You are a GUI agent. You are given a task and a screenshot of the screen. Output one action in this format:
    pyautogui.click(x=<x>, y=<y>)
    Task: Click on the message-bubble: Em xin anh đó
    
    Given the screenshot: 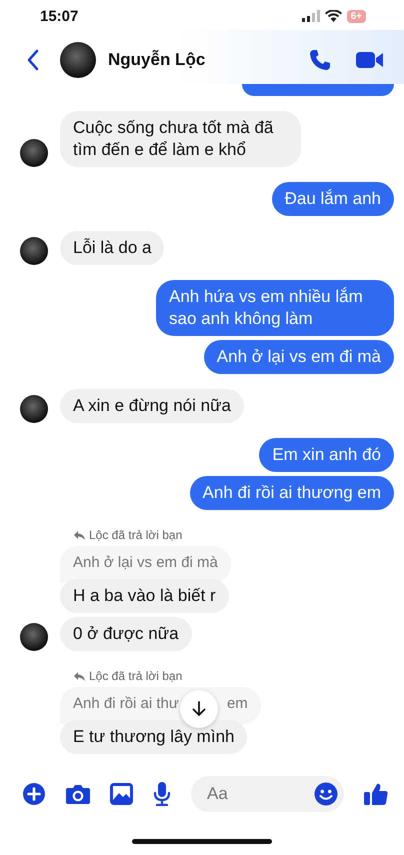 What is the action you would take?
    pyautogui.click(x=326, y=455)
    